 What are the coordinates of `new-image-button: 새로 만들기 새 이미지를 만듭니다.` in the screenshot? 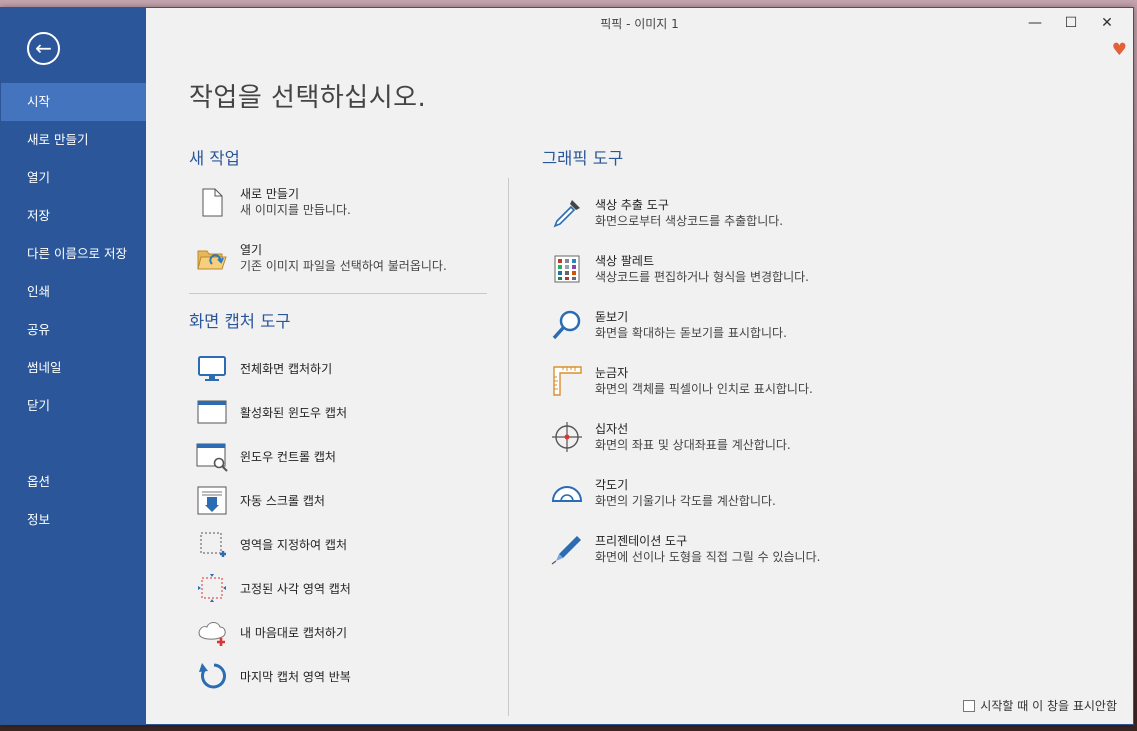 It's located at (273, 202).